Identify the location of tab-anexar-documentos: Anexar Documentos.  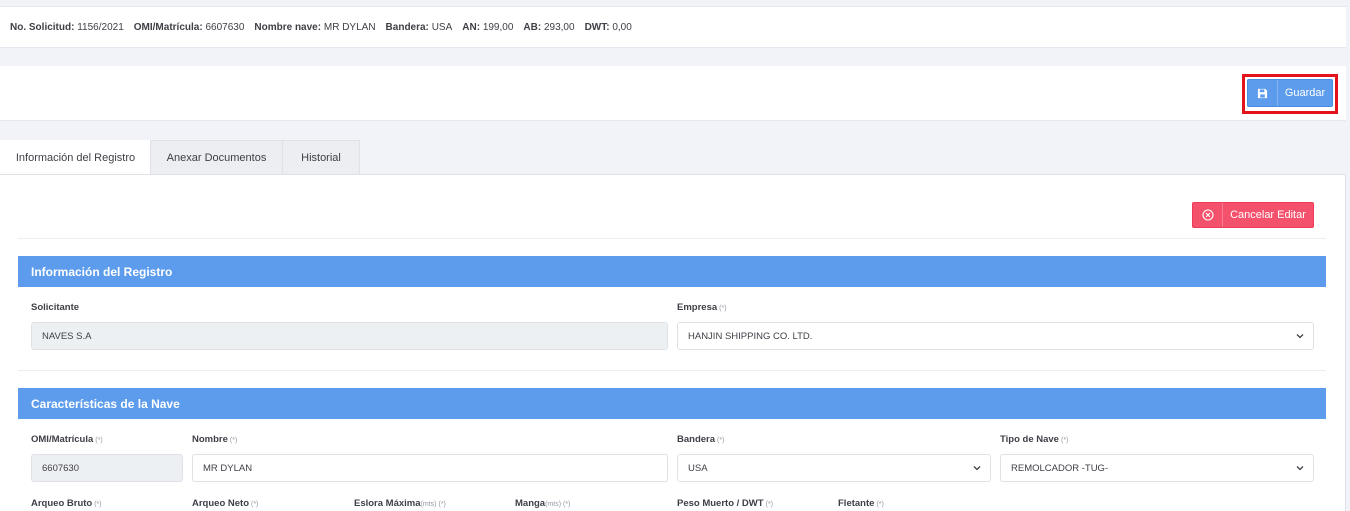
(216, 157).